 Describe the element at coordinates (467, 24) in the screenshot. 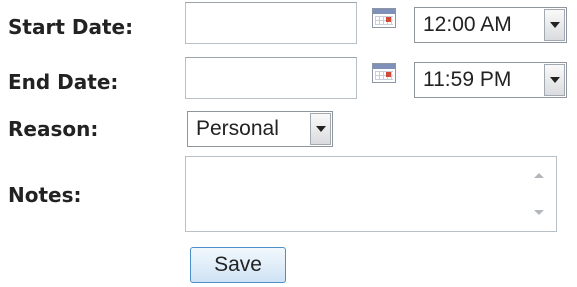

I see `start-time-value: 12:00 AM` at that location.